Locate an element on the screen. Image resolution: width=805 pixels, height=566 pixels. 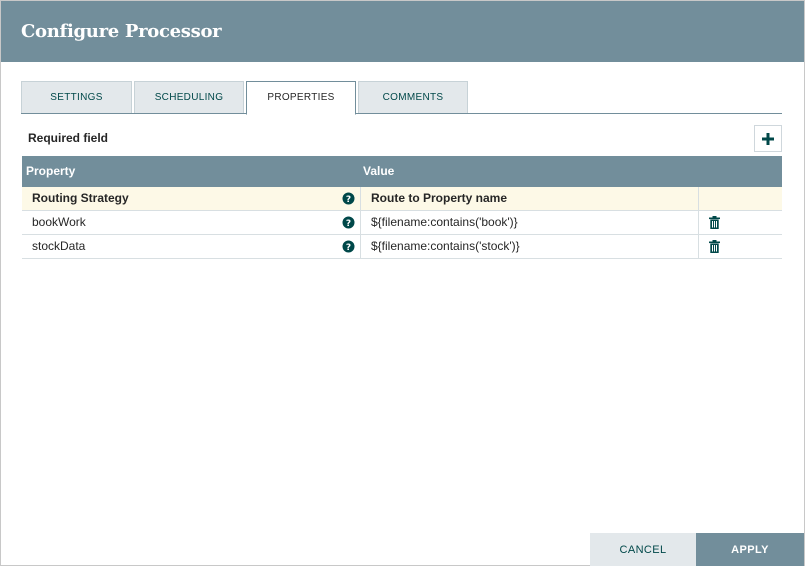
apply-button: APPLY is located at coordinates (750, 549).